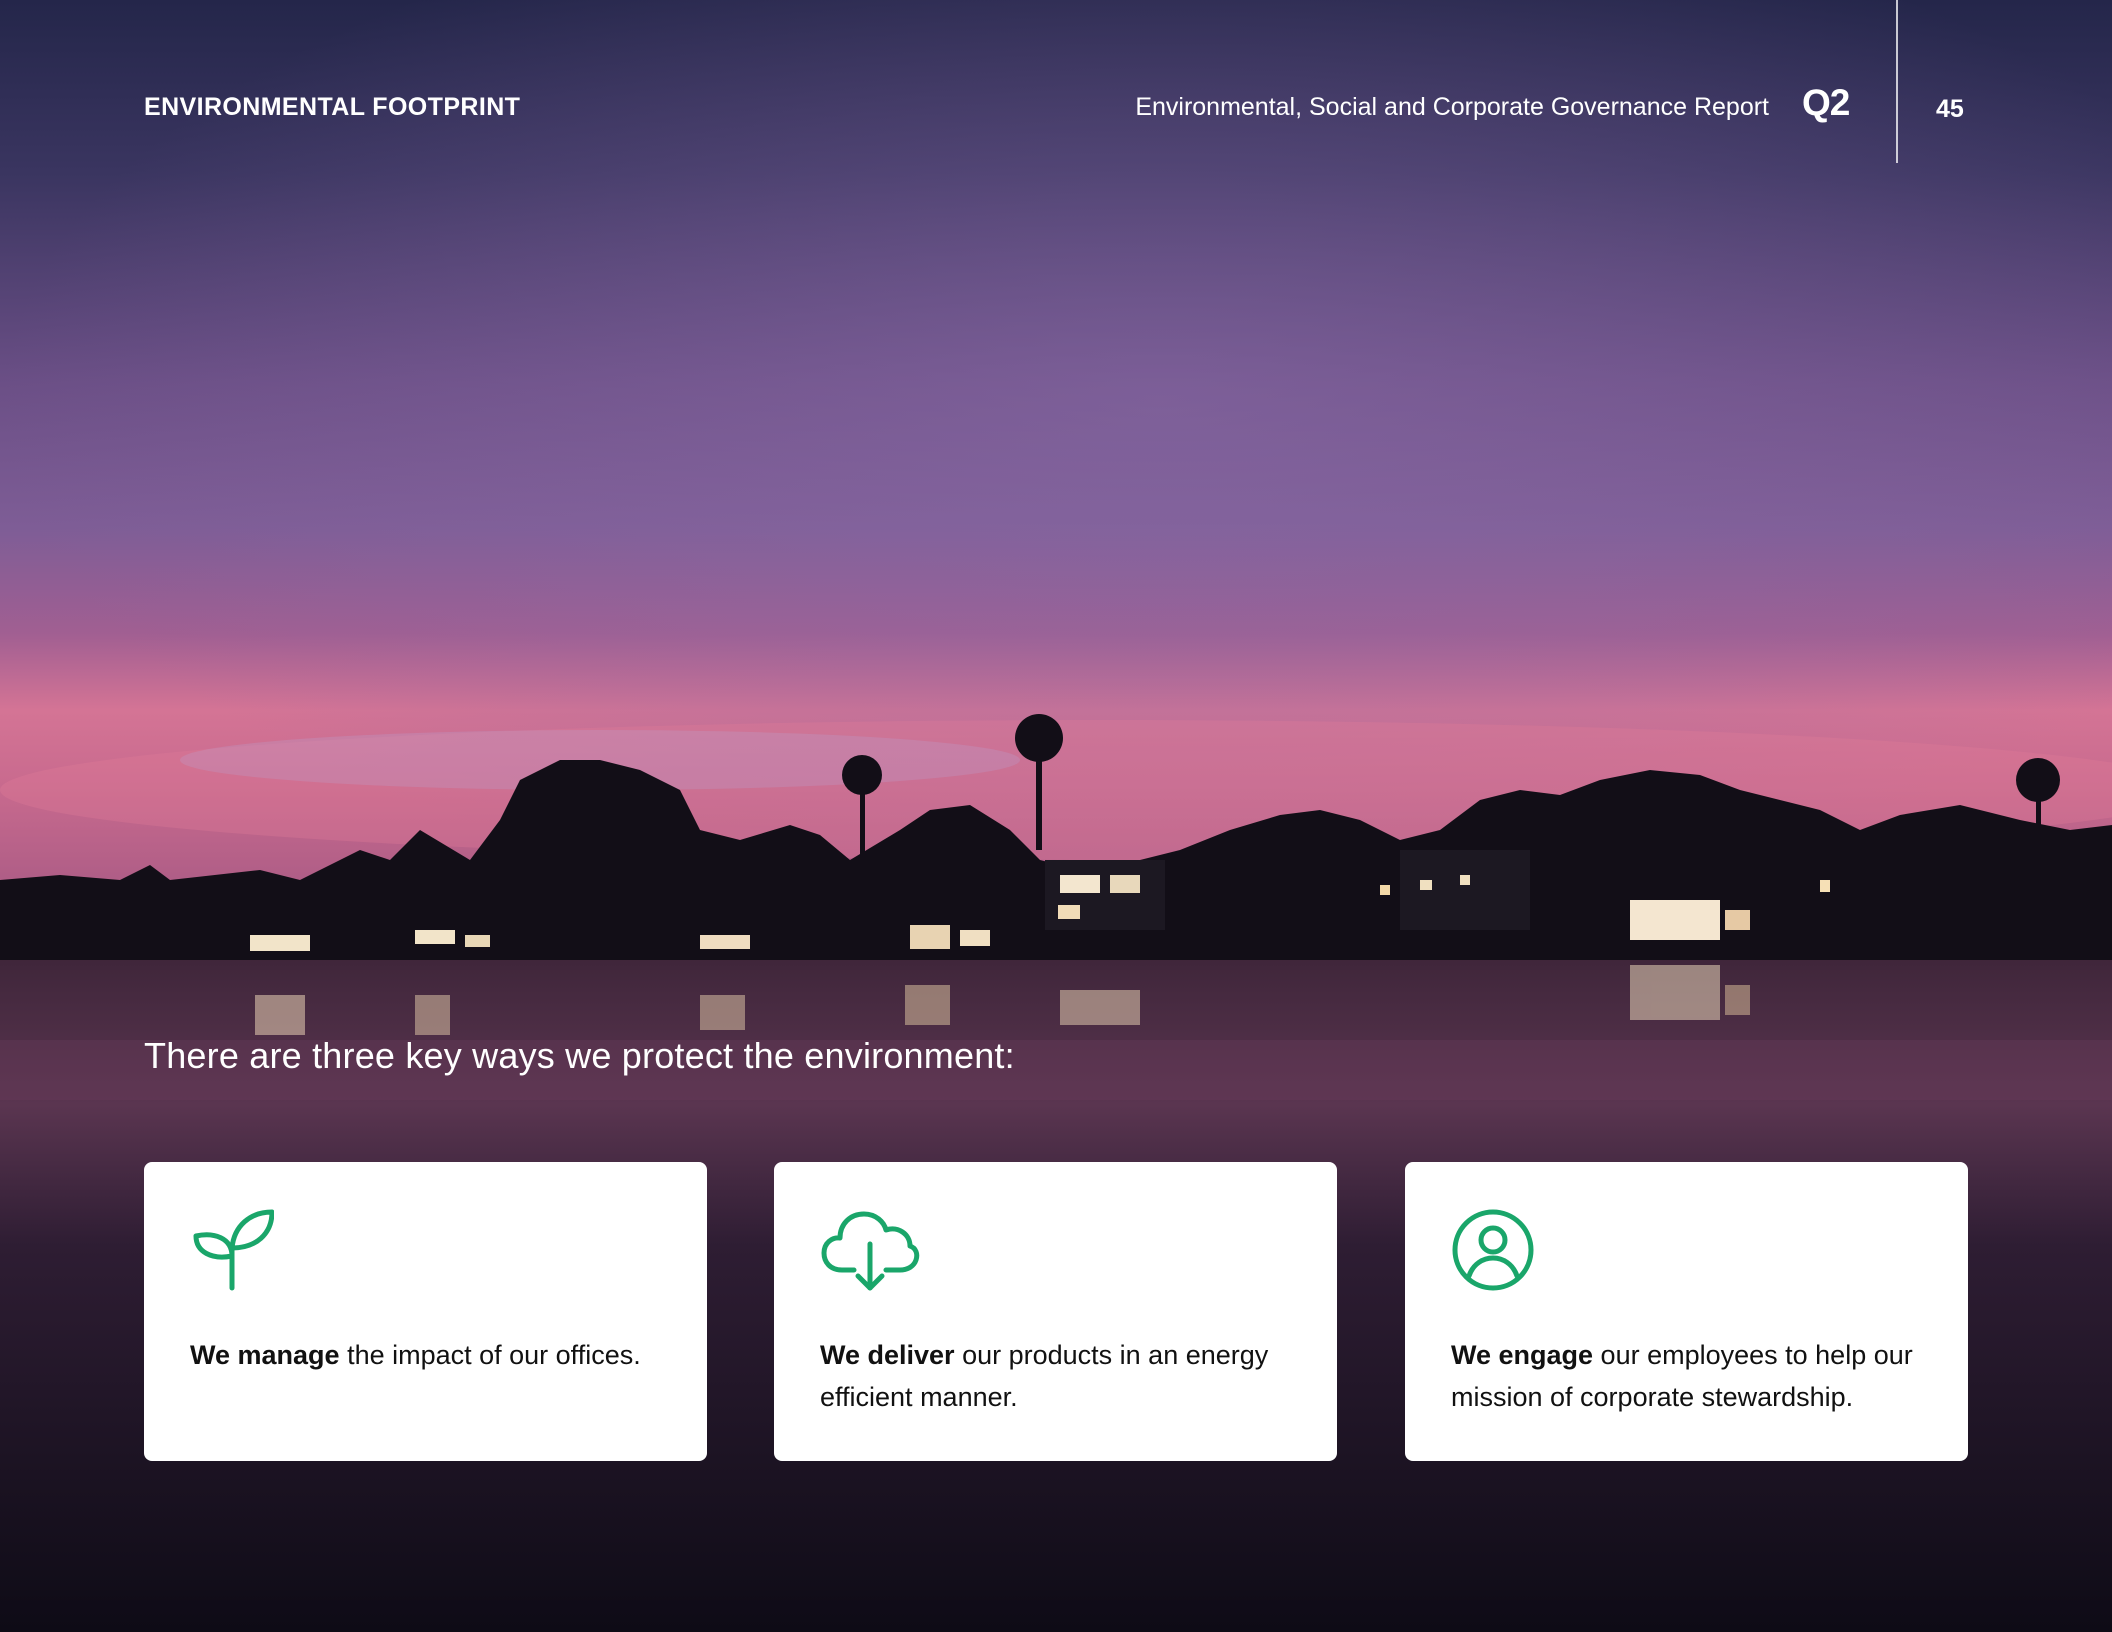 Image resolution: width=2112 pixels, height=1632 pixels. What do you see at coordinates (425, 1311) in the screenshot?
I see `card-manage: We manage the impact of our offices.` at bounding box center [425, 1311].